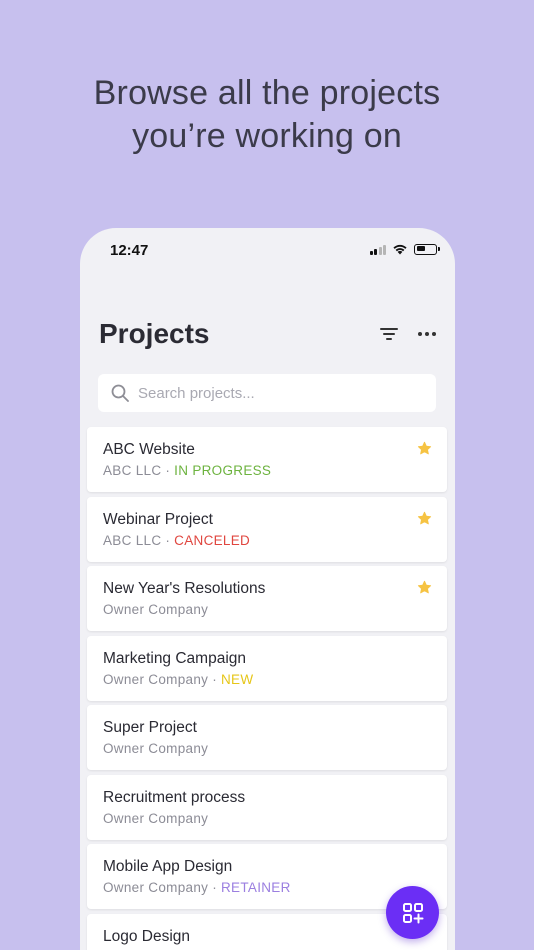  I want to click on promo-line-1: Browse all the projects, so click(267, 93).